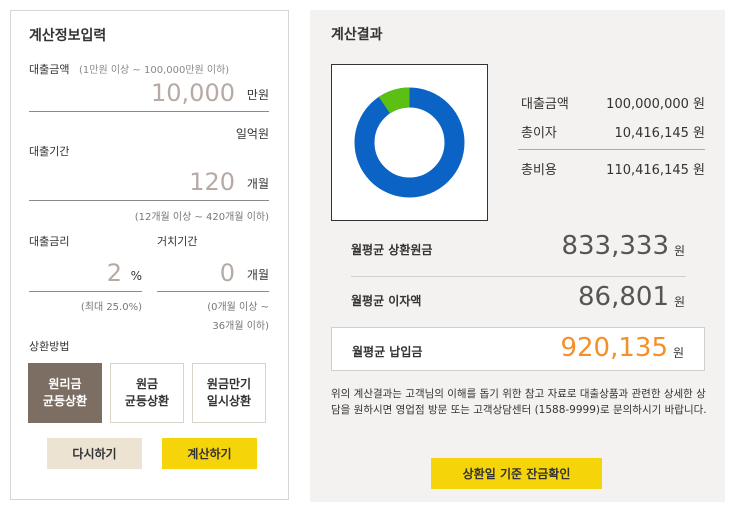 This screenshot has height=527, width=737. Describe the element at coordinates (229, 393) in the screenshot. I see `repayment-option-bullet: 원금만기 일시상환` at that location.